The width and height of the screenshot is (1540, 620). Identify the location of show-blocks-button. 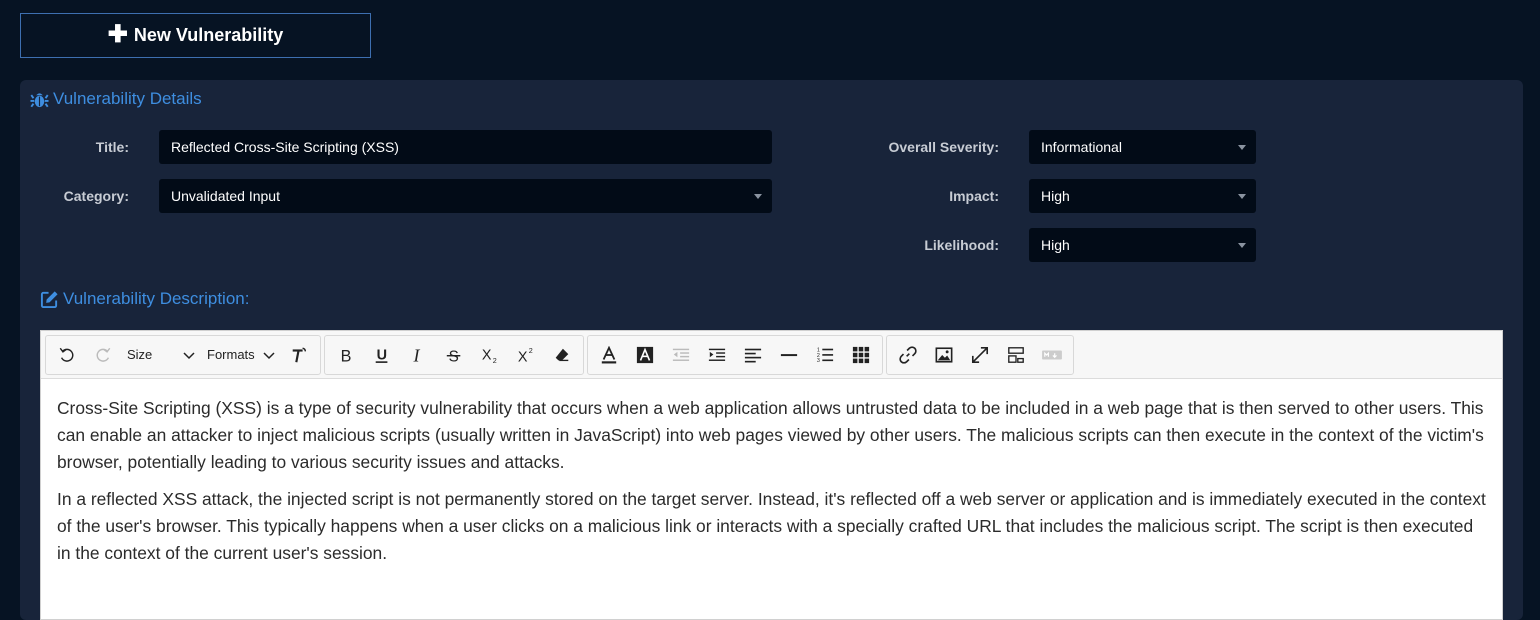
(1016, 355).